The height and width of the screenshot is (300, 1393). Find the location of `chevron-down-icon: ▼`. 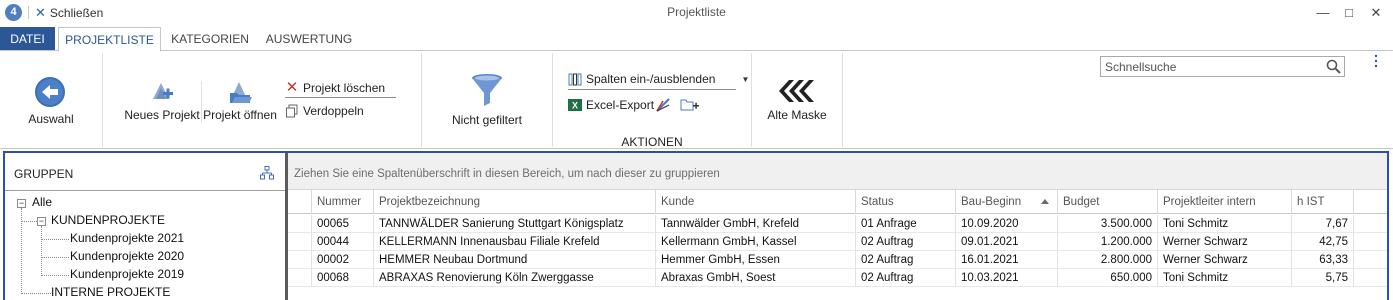

chevron-down-icon: ▼ is located at coordinates (745, 79).